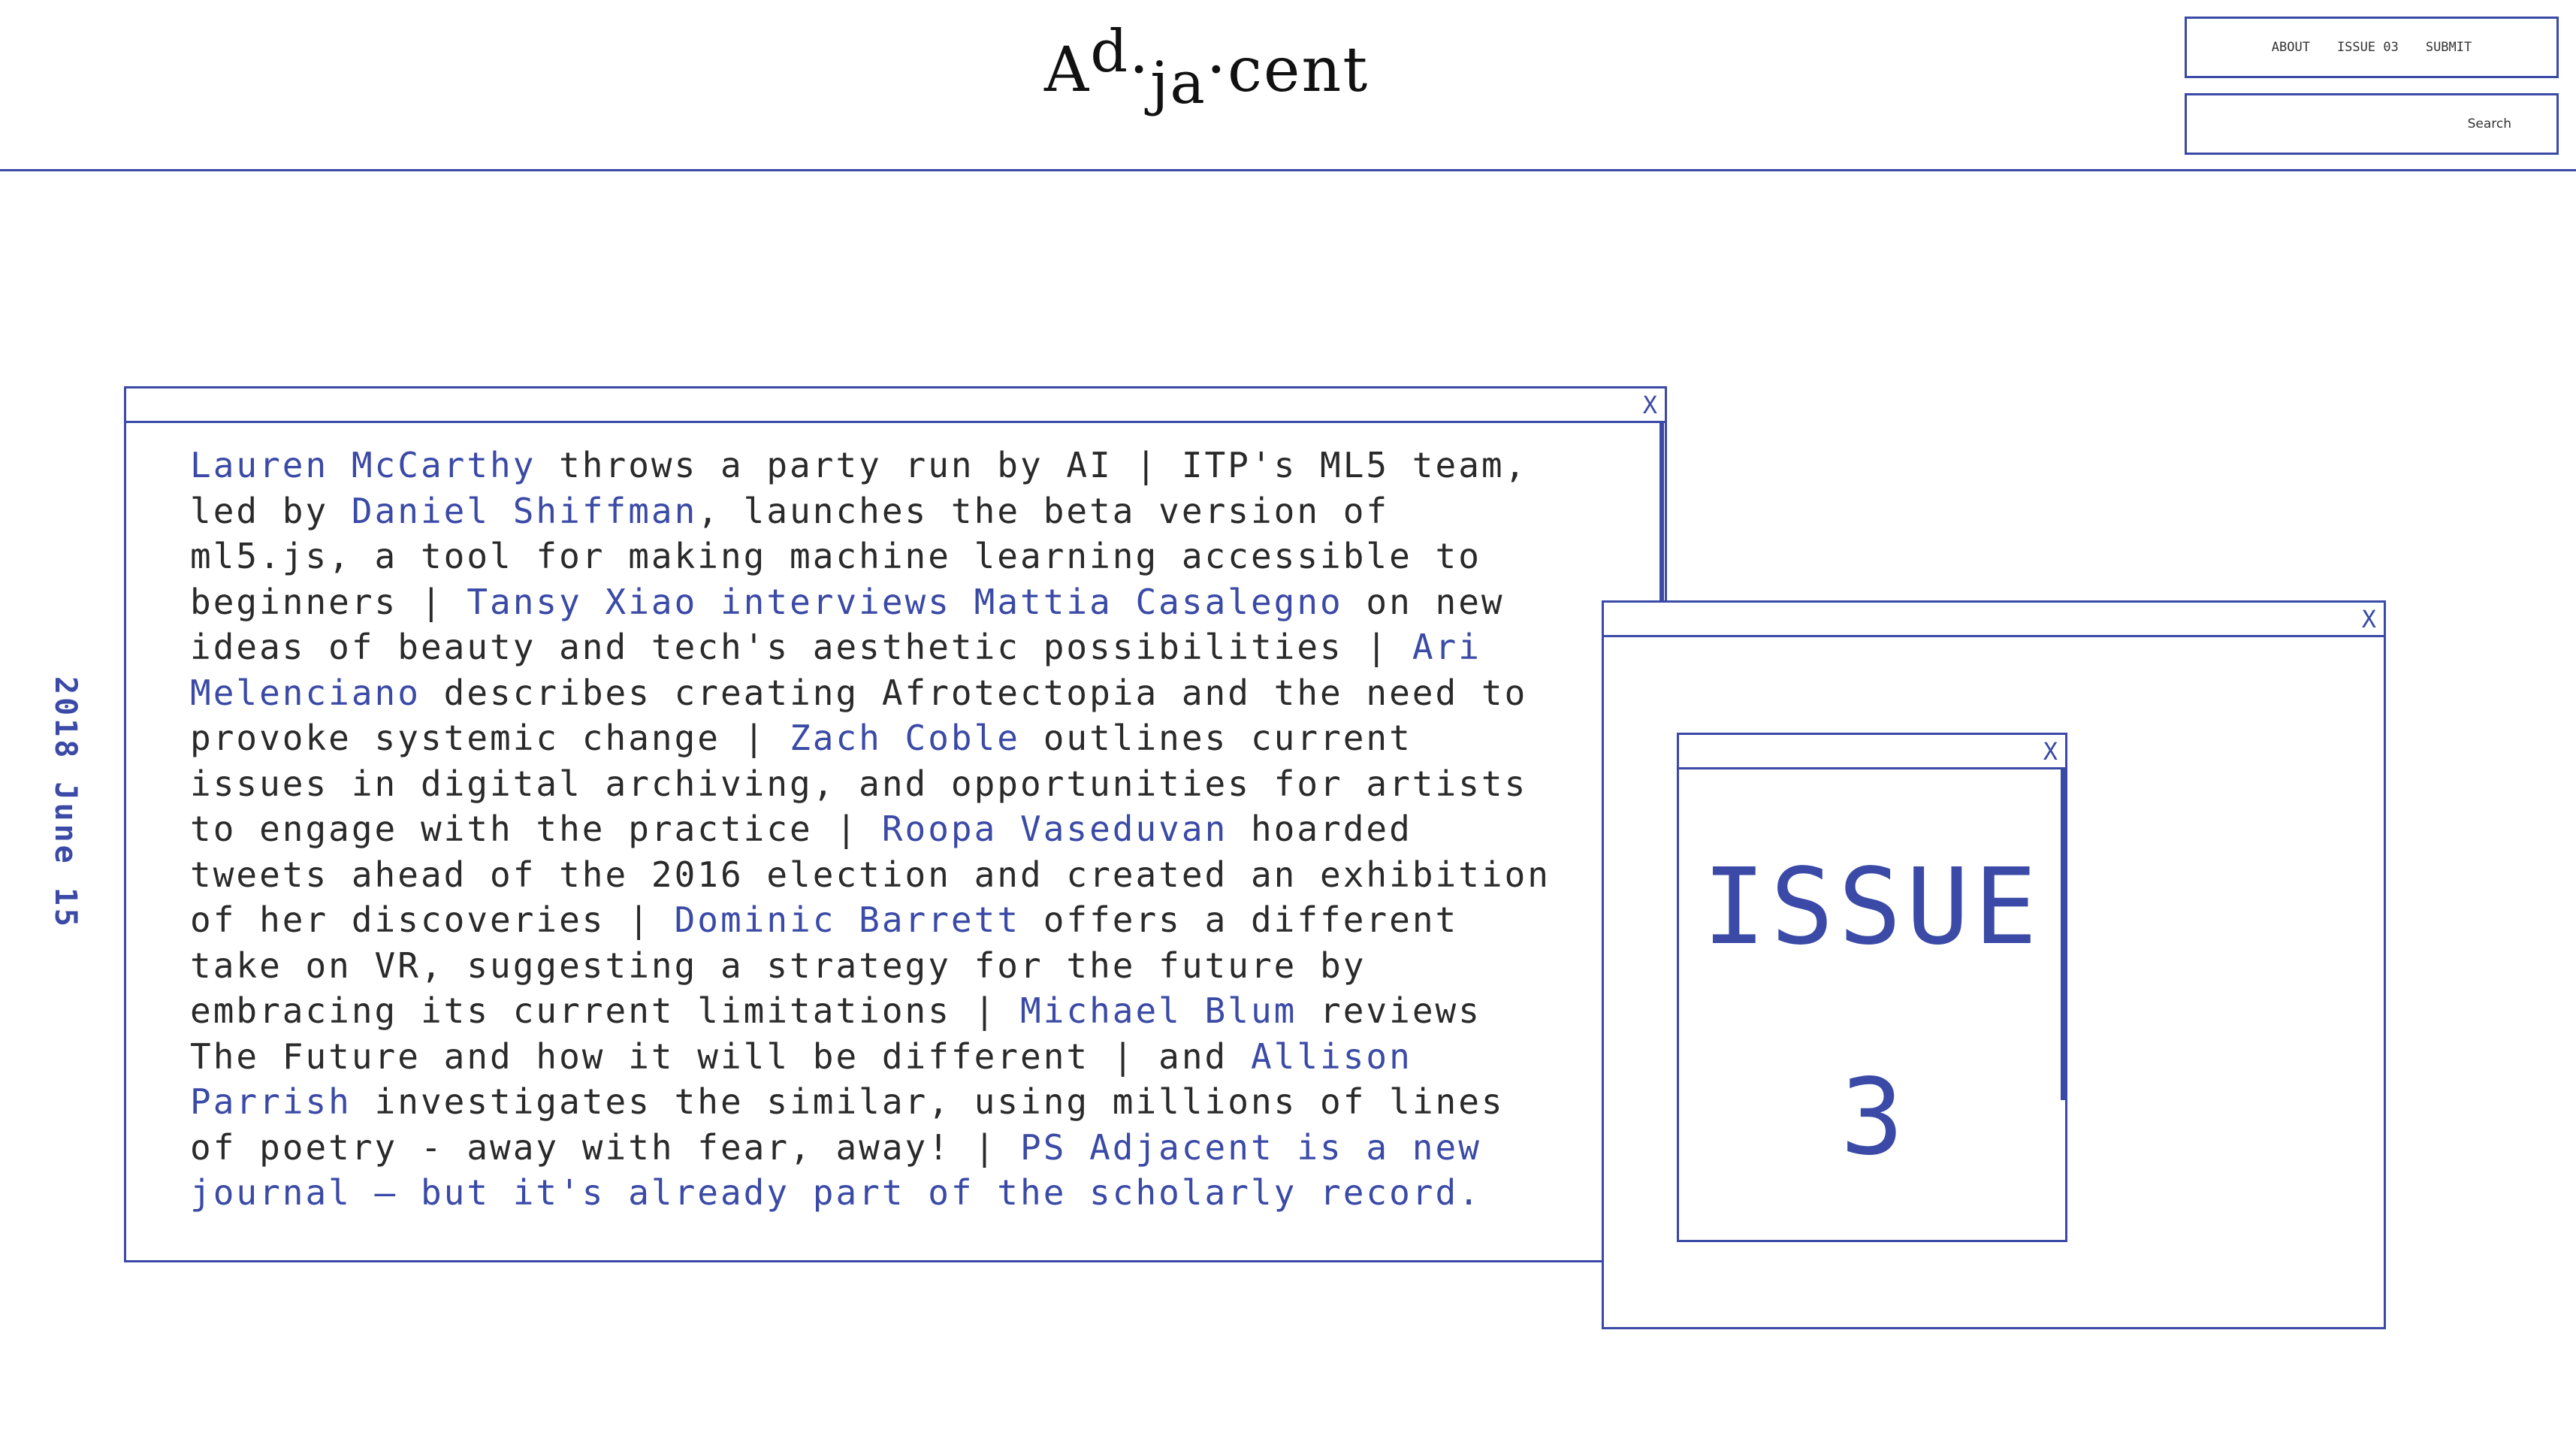 This screenshot has height=1442, width=2576. Describe the element at coordinates (2449, 48) in the screenshot. I see `nav-submit-link: SUBMIT` at that location.